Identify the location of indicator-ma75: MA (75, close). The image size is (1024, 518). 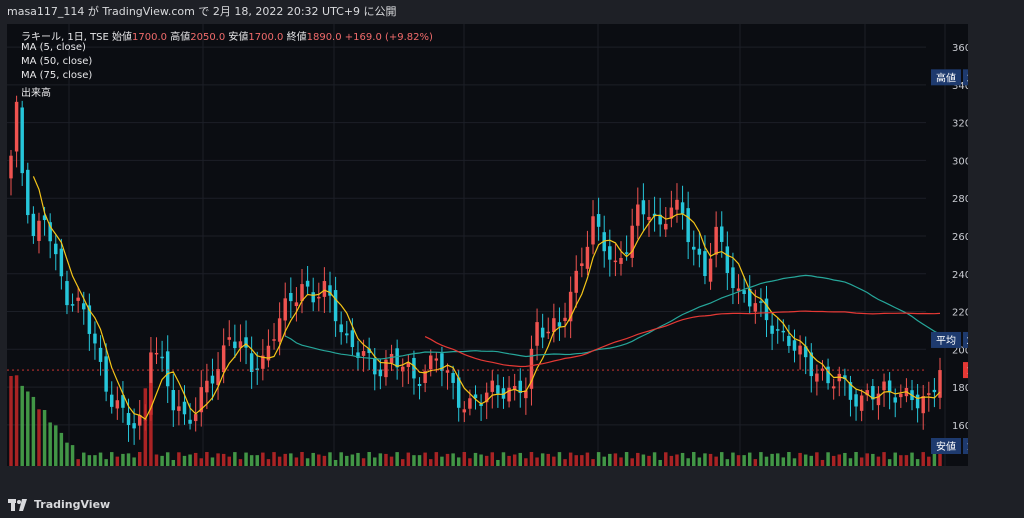
(56, 75).